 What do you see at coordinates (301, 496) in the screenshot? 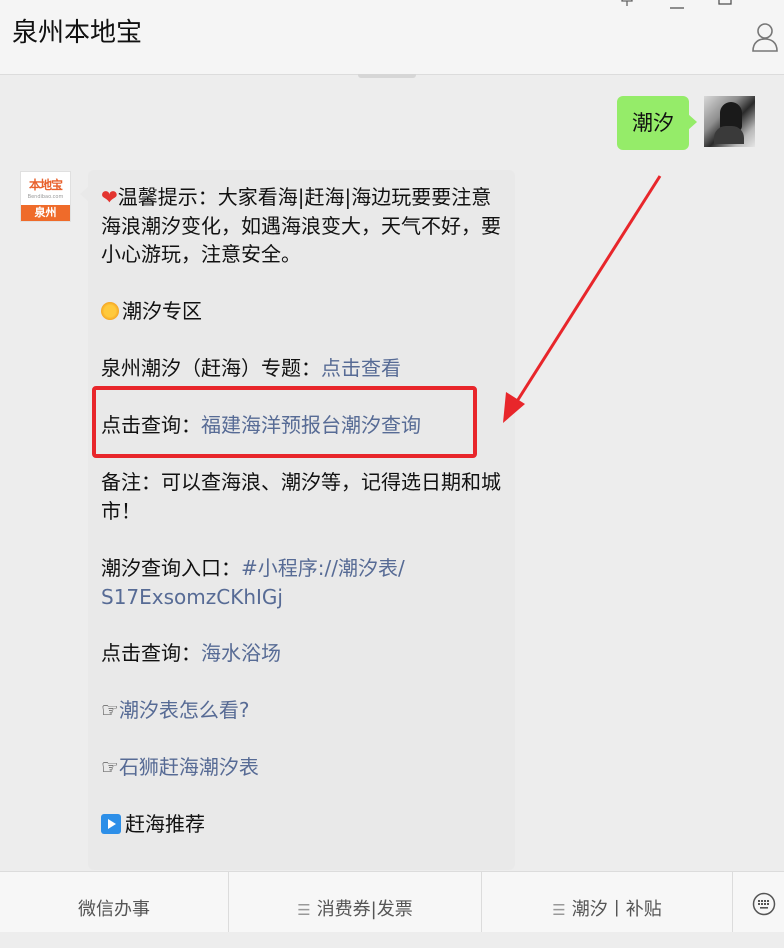
I see `note-paragraph: 备注：可以查海浪、潮汐等，记得选日期和城市！` at bounding box center [301, 496].